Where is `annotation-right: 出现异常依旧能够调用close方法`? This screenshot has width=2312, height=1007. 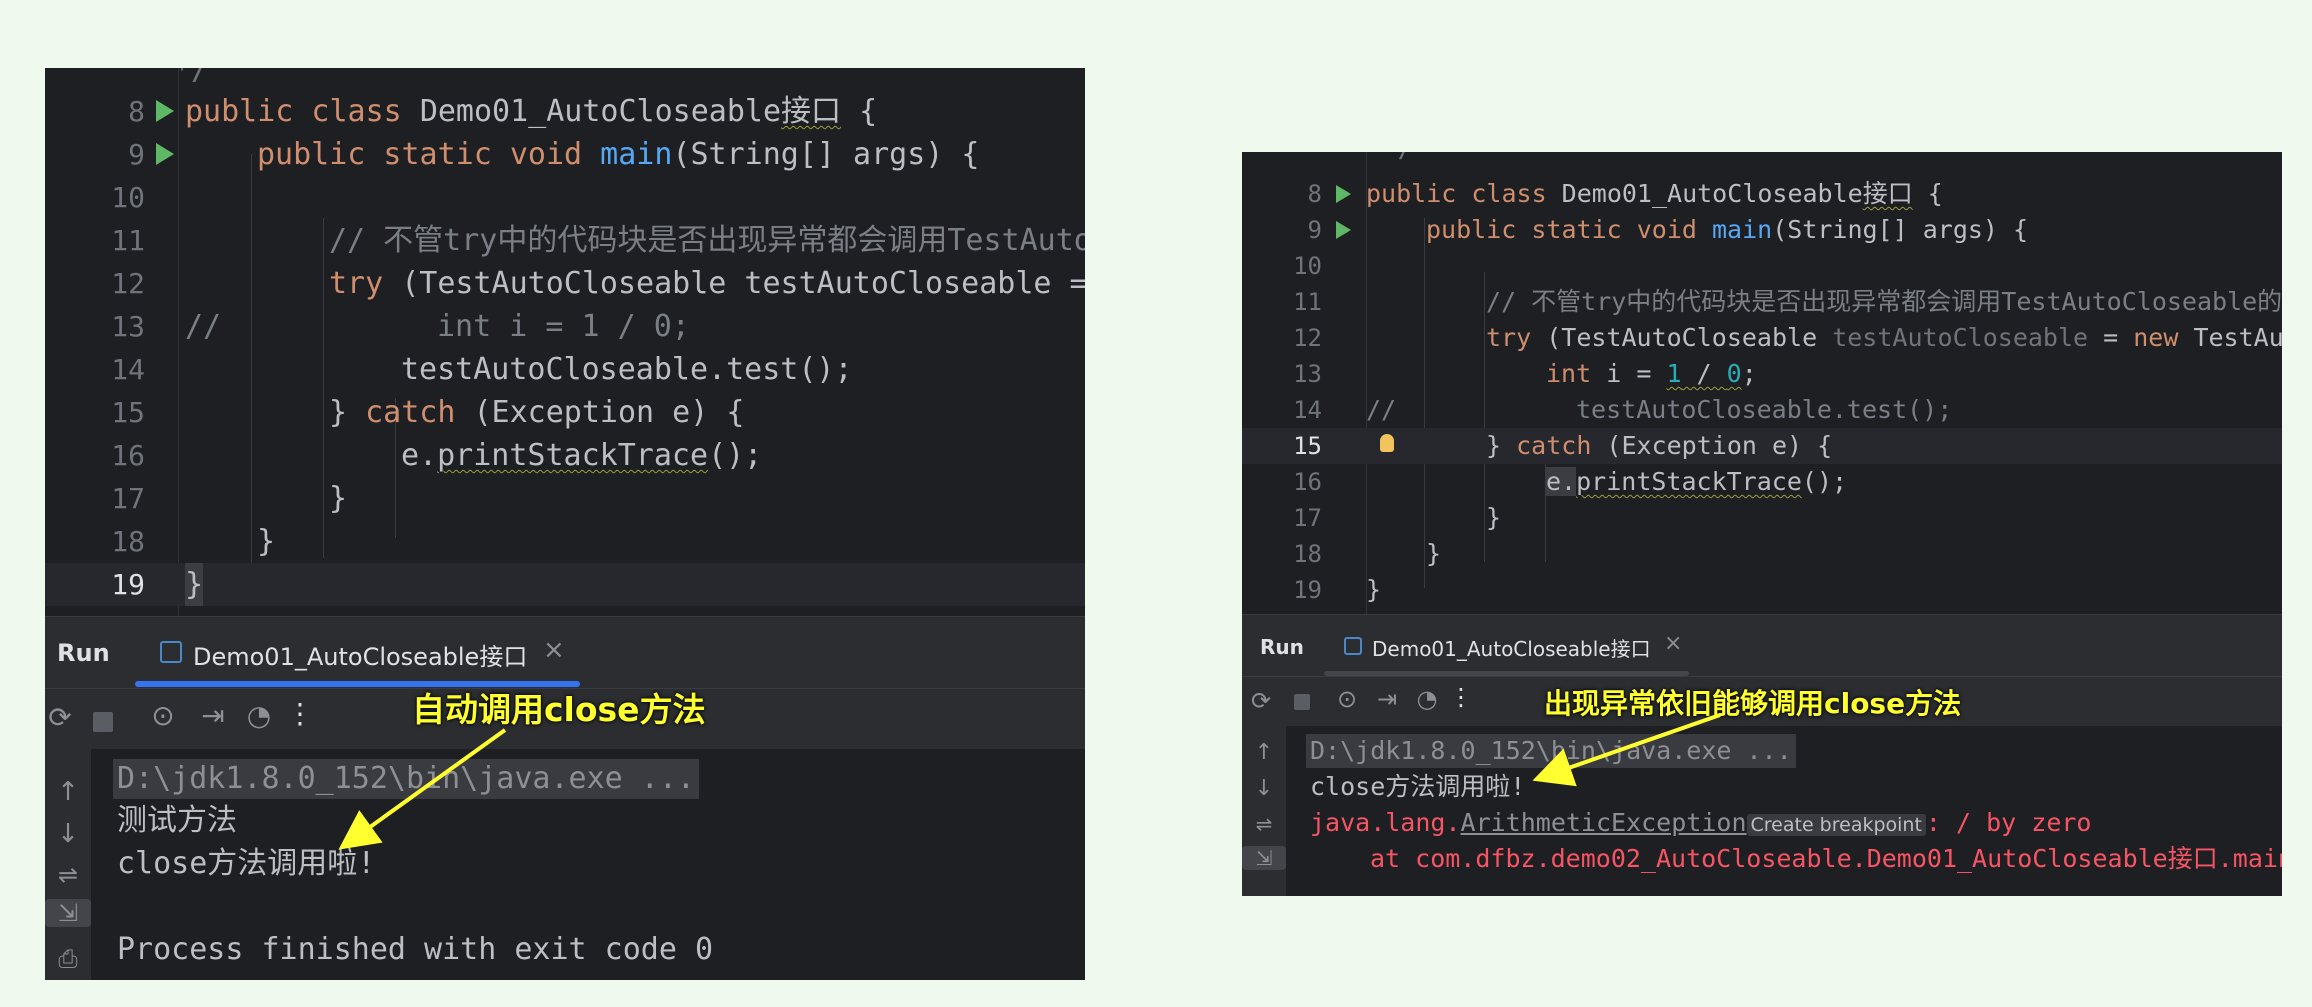 annotation-right: 出现异常依旧能够调用close方法 is located at coordinates (1753, 703).